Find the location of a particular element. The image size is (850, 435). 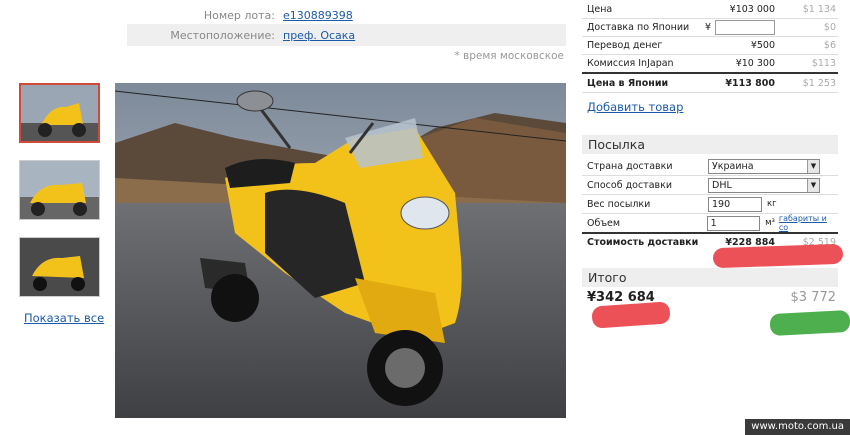

shipping-method-row: Способ доставки DHL ▼ is located at coordinates (710, 185).